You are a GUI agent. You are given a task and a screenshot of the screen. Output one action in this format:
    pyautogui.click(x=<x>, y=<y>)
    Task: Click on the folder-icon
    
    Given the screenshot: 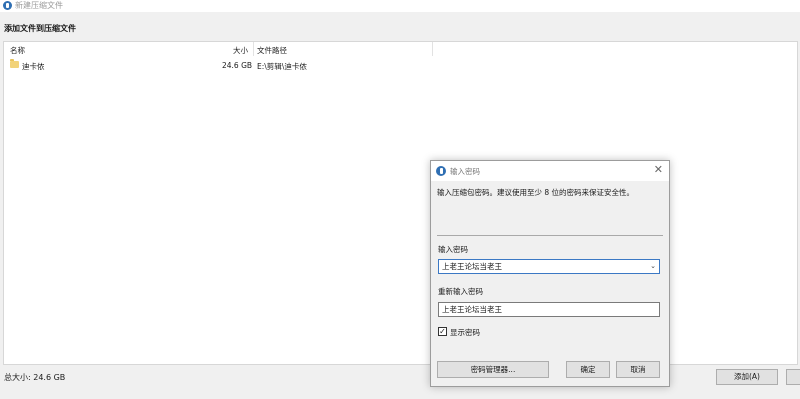 What is the action you would take?
    pyautogui.click(x=14, y=63)
    